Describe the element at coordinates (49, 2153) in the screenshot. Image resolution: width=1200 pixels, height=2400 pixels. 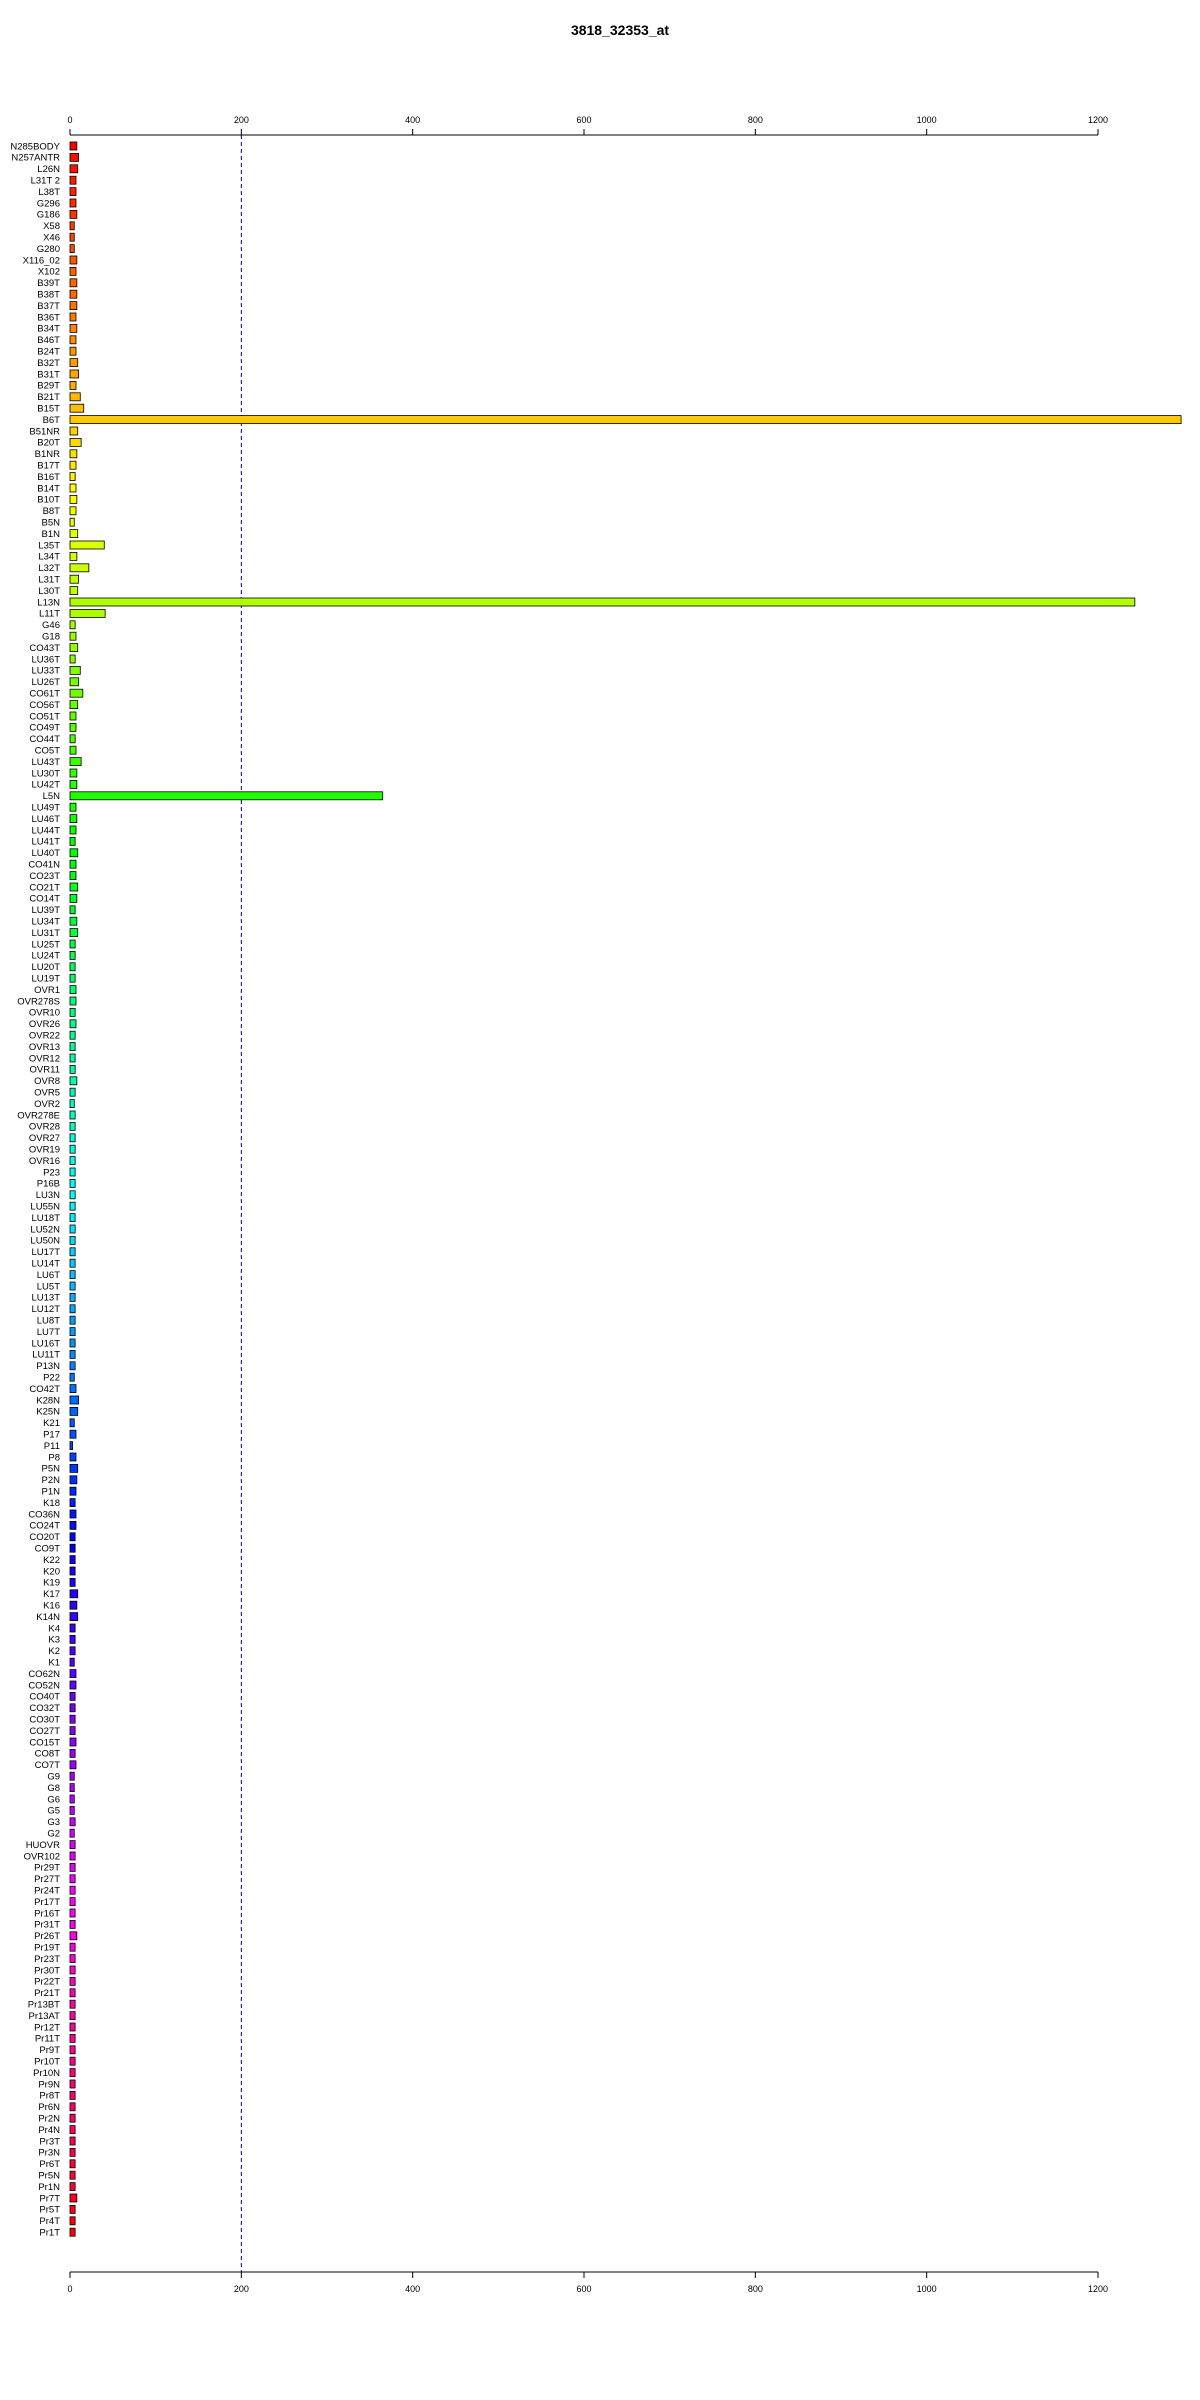
I see `category-label: Pr3N` at that location.